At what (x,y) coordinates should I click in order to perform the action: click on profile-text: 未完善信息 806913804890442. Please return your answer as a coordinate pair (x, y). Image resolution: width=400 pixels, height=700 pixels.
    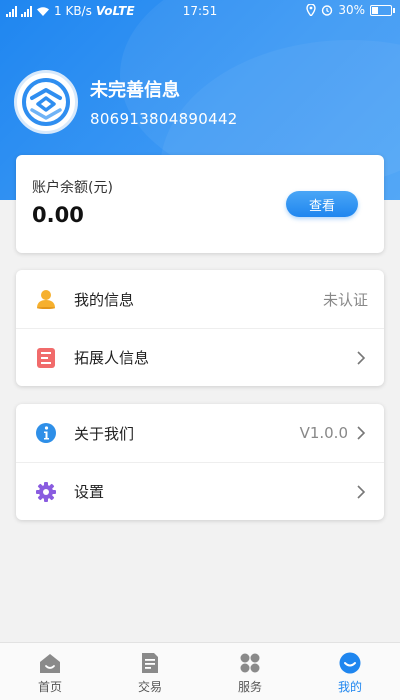
    Looking at the image, I should click on (164, 102).